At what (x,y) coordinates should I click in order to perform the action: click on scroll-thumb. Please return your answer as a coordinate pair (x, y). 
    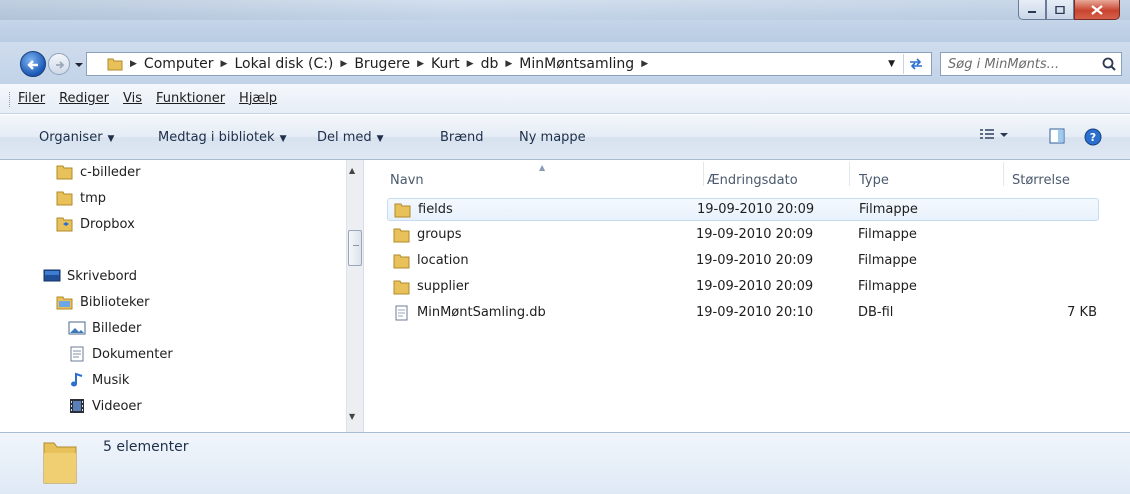
    Looking at the image, I should click on (355, 248).